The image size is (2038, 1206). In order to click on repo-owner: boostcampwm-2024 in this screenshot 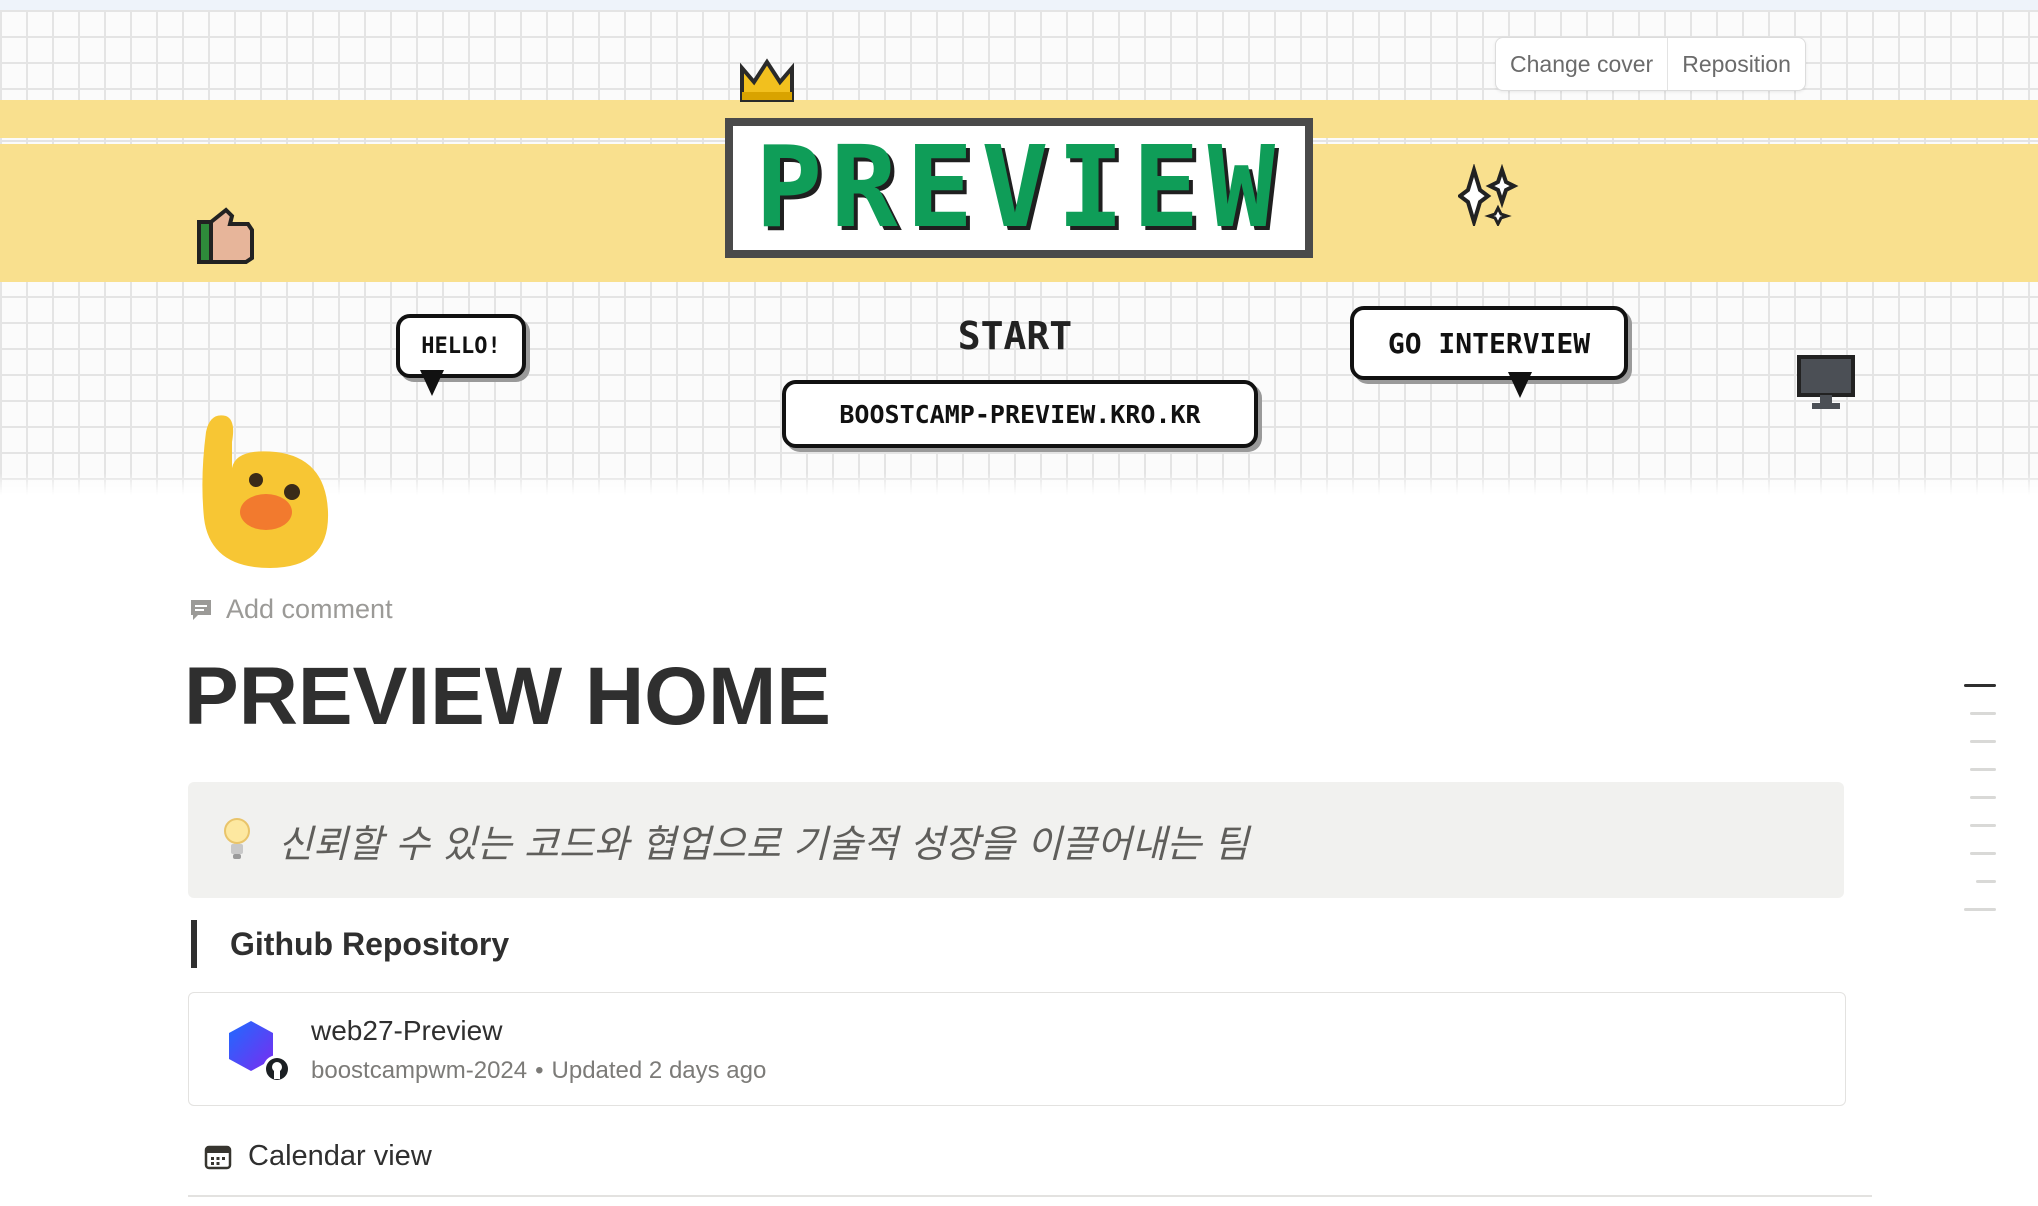, I will do `click(419, 1070)`.